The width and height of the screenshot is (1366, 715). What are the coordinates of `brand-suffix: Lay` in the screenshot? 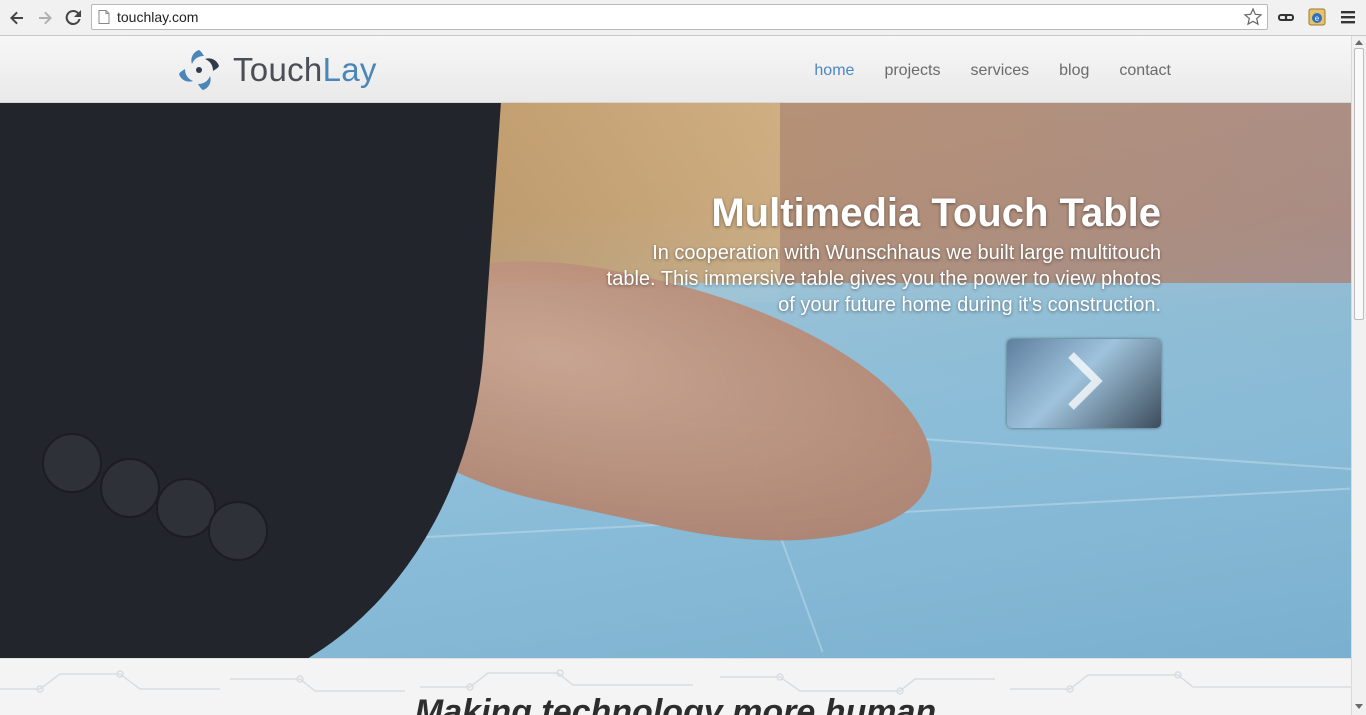 It's located at (349, 69).